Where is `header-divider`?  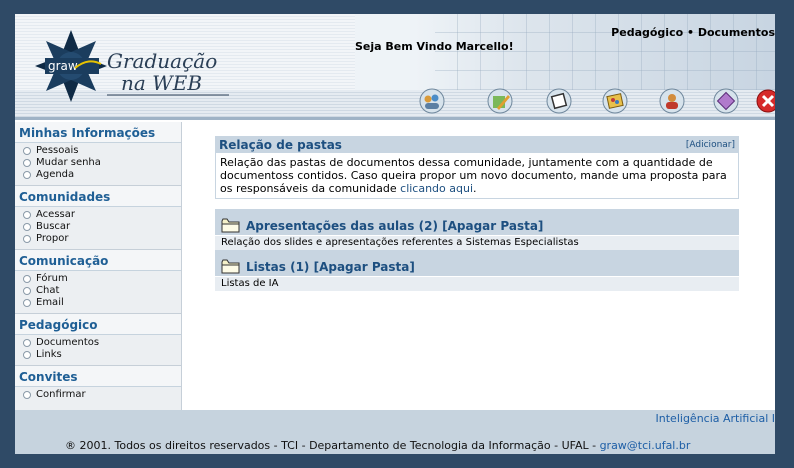 header-divider is located at coordinates (395, 118).